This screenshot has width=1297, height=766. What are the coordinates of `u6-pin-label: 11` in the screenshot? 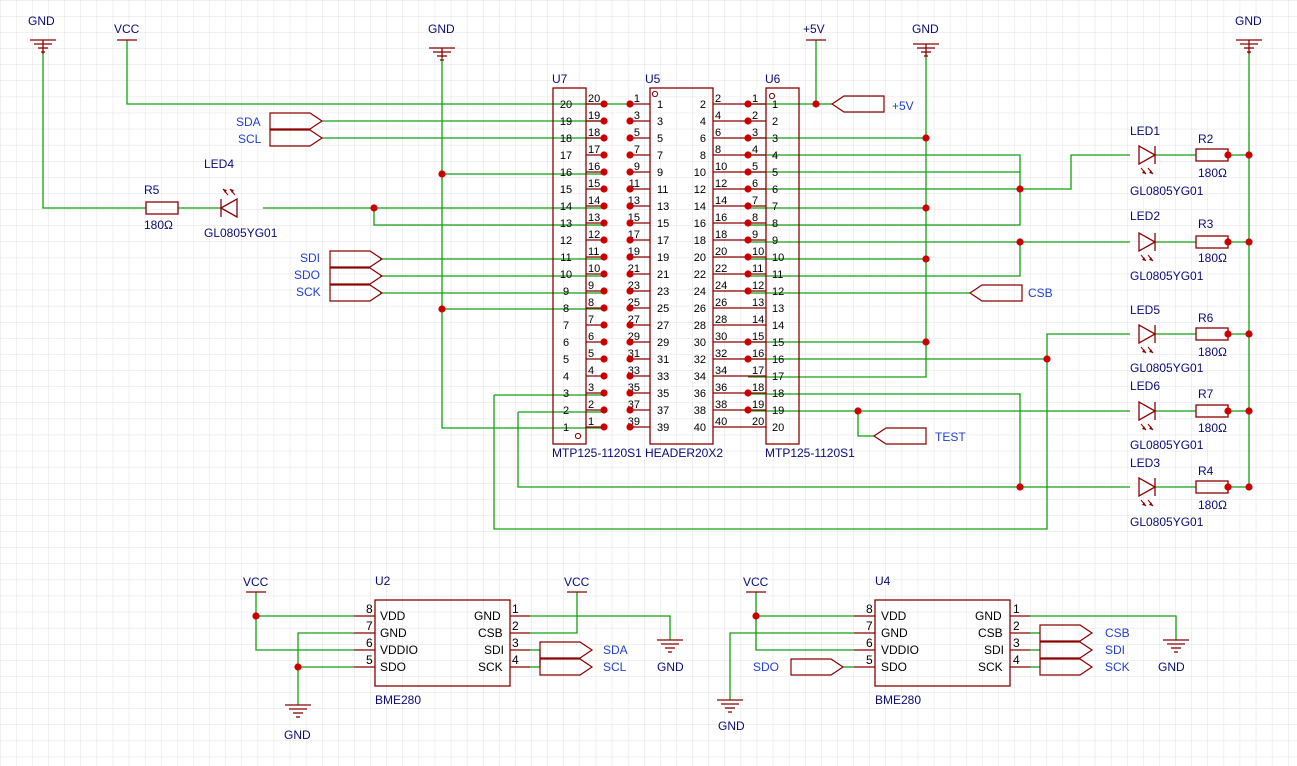 It's located at (777, 275).